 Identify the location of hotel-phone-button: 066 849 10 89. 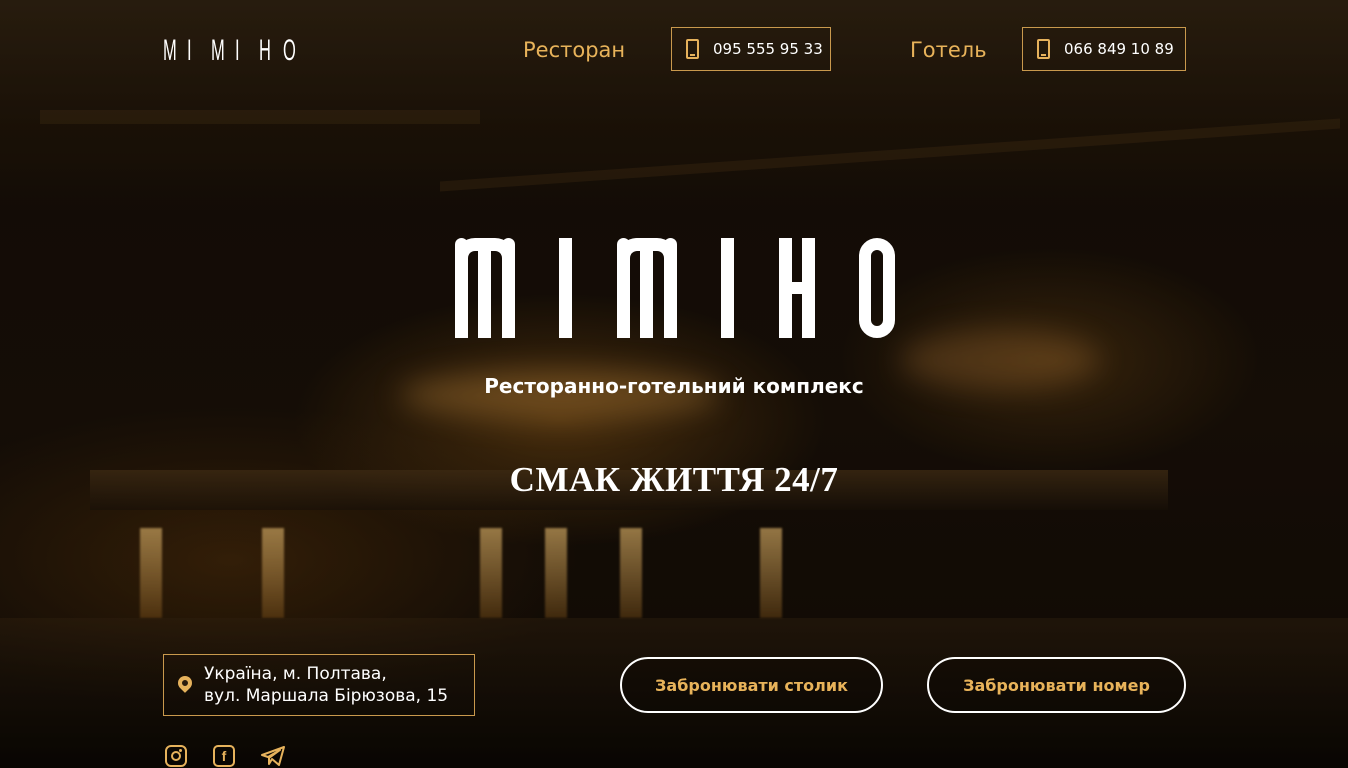
(1104, 49).